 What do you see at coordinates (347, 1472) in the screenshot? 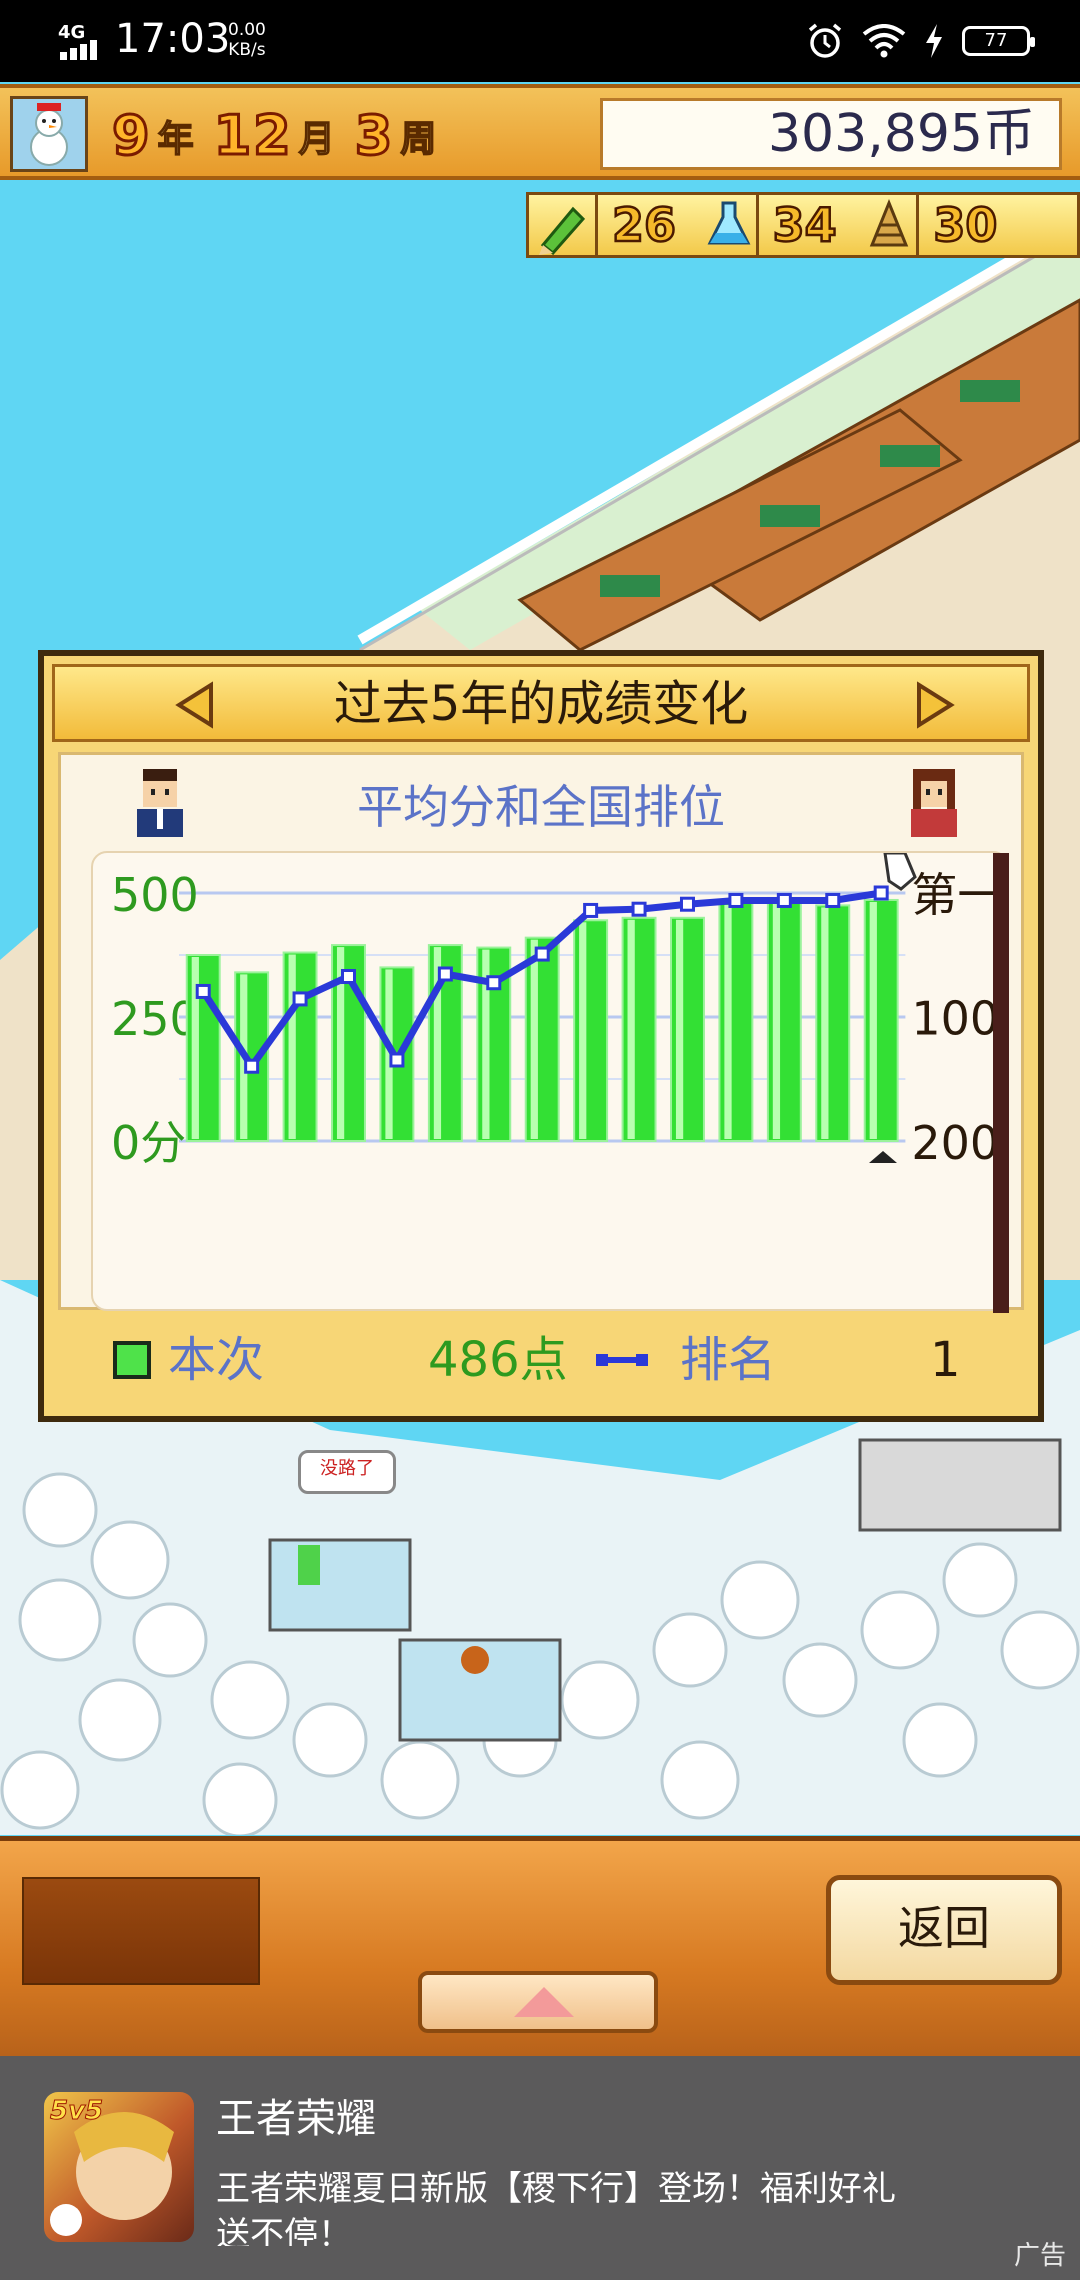
I see `speech-bubble: 没路了` at bounding box center [347, 1472].